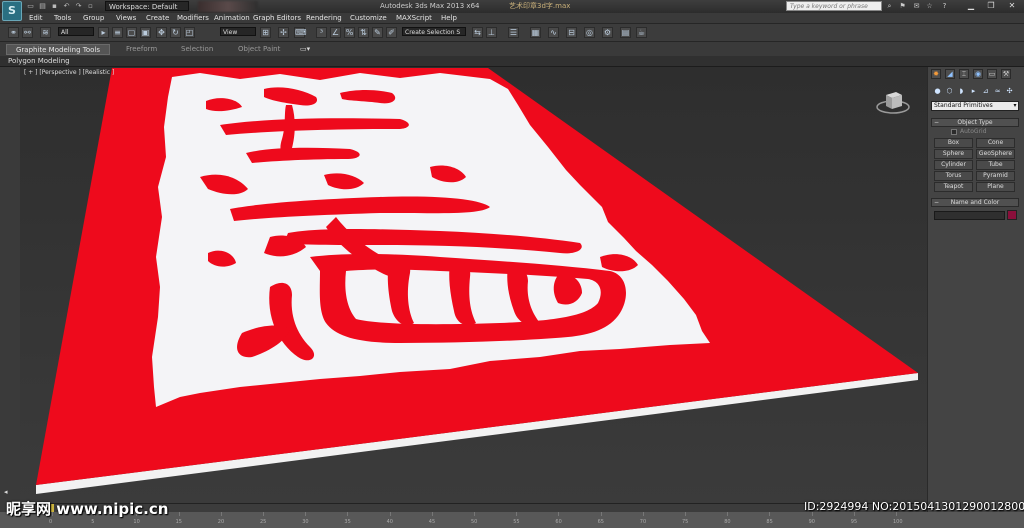 Image resolution: width=1024 pixels, height=528 pixels. Describe the element at coordinates (414, 18) in the screenshot. I see `menu-maxscript: MAXScript` at that location.